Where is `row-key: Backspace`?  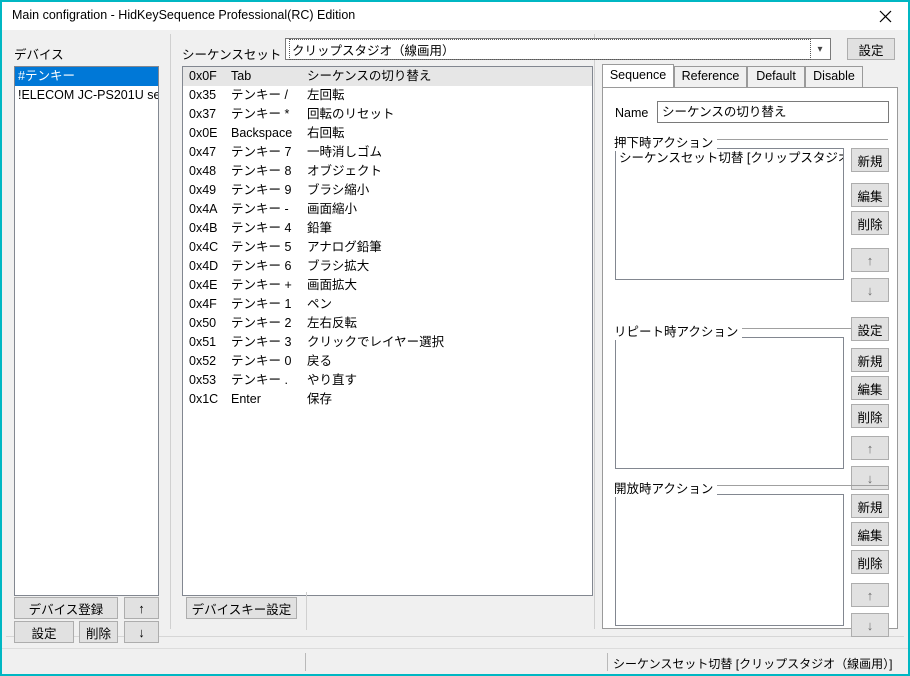 row-key: Backspace is located at coordinates (262, 133).